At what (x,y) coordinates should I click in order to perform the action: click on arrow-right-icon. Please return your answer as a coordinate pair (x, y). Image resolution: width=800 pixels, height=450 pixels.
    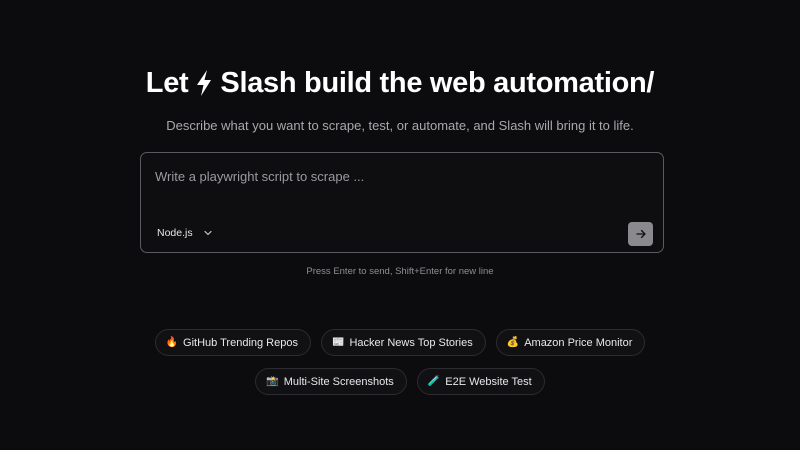
    Looking at the image, I should click on (641, 234).